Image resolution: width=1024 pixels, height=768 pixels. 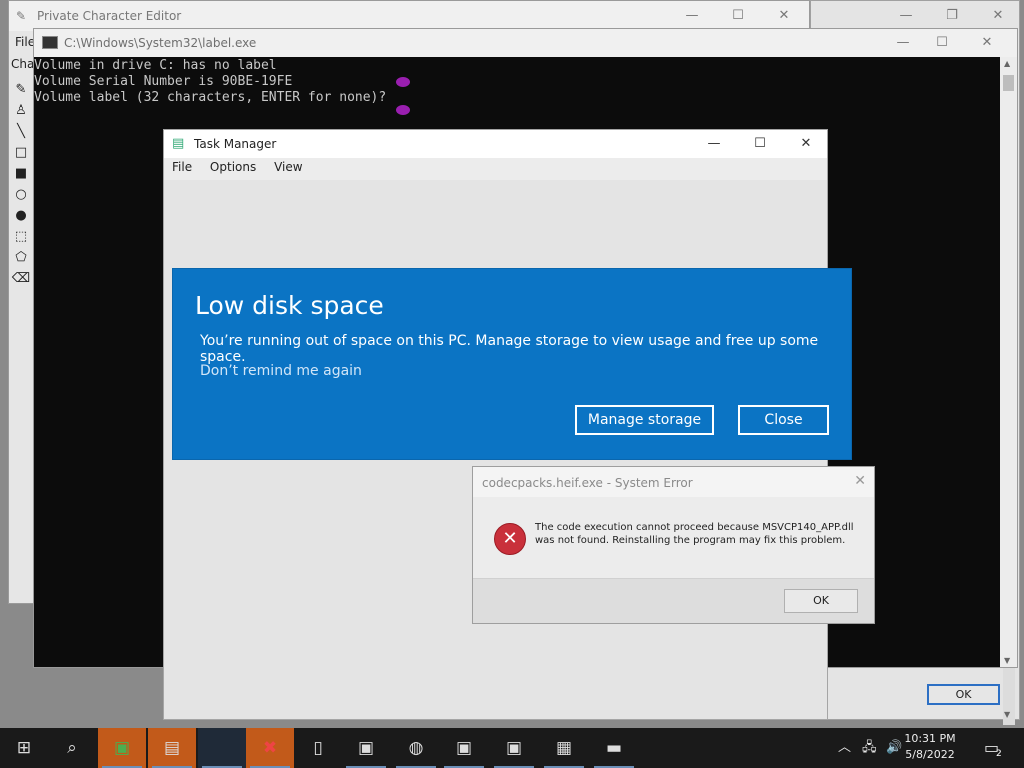 What do you see at coordinates (281, 371) in the screenshot?
I see `dont-remind-link: Don’t remind me again` at bounding box center [281, 371].